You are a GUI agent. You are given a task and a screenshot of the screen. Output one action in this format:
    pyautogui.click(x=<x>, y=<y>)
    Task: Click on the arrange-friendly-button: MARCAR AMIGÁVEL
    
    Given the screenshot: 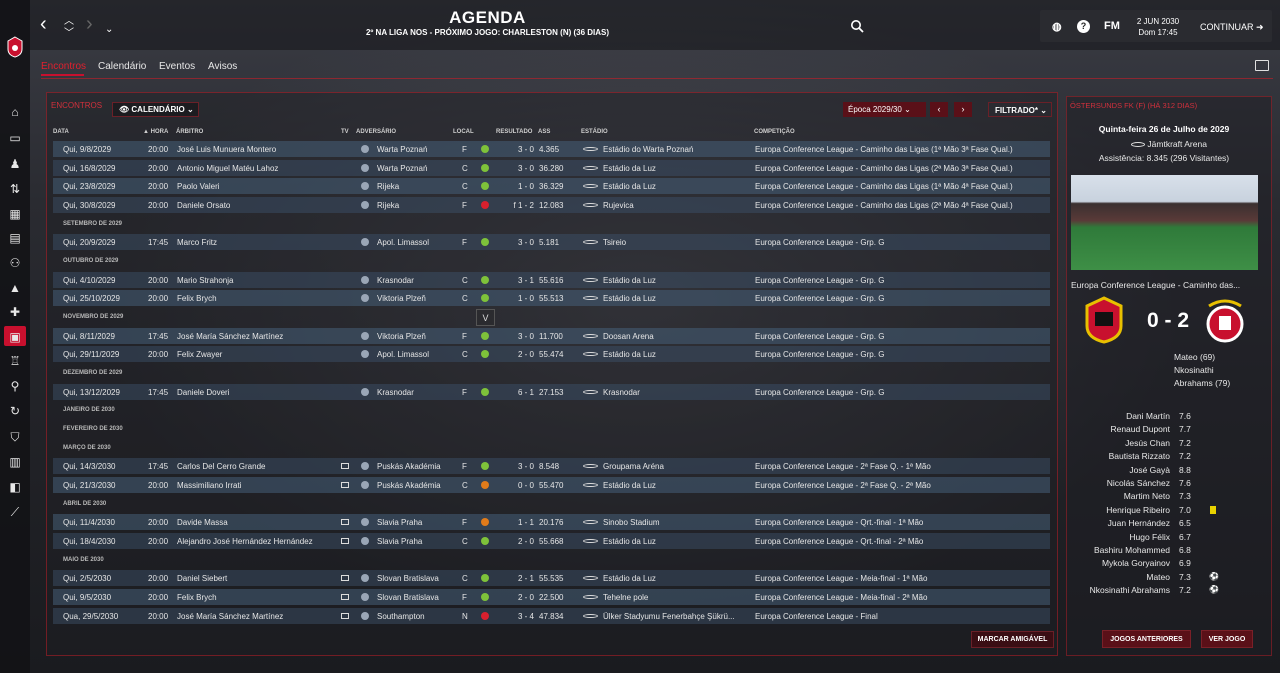 What is the action you would take?
    pyautogui.click(x=1012, y=639)
    